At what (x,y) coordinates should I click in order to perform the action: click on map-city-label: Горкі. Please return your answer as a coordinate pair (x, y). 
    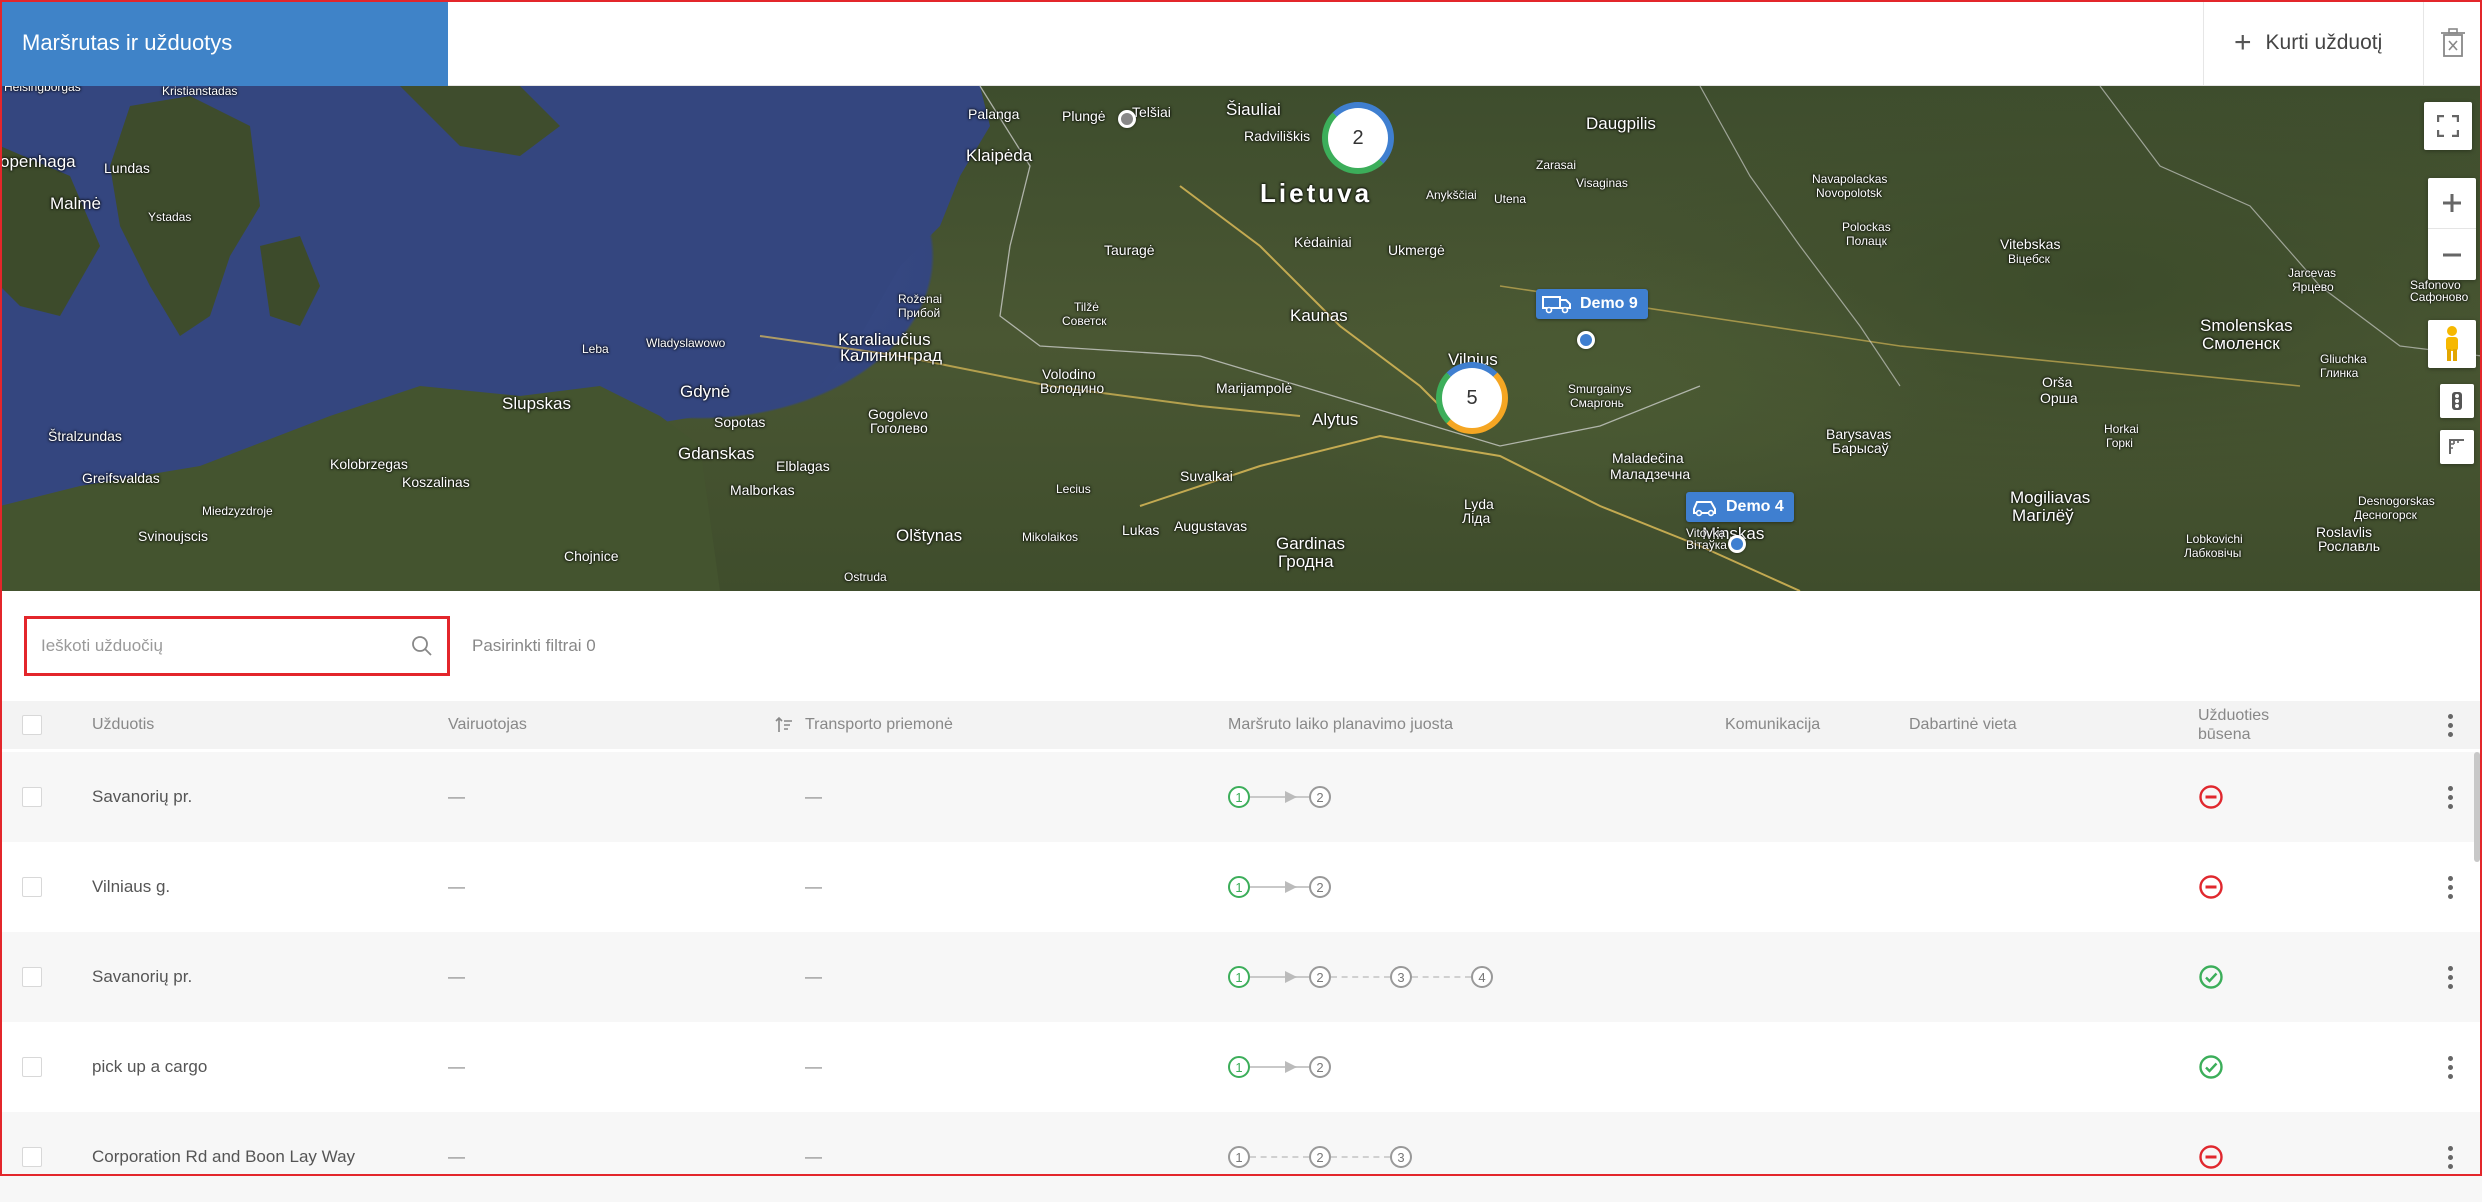
    Looking at the image, I should click on (2119, 443).